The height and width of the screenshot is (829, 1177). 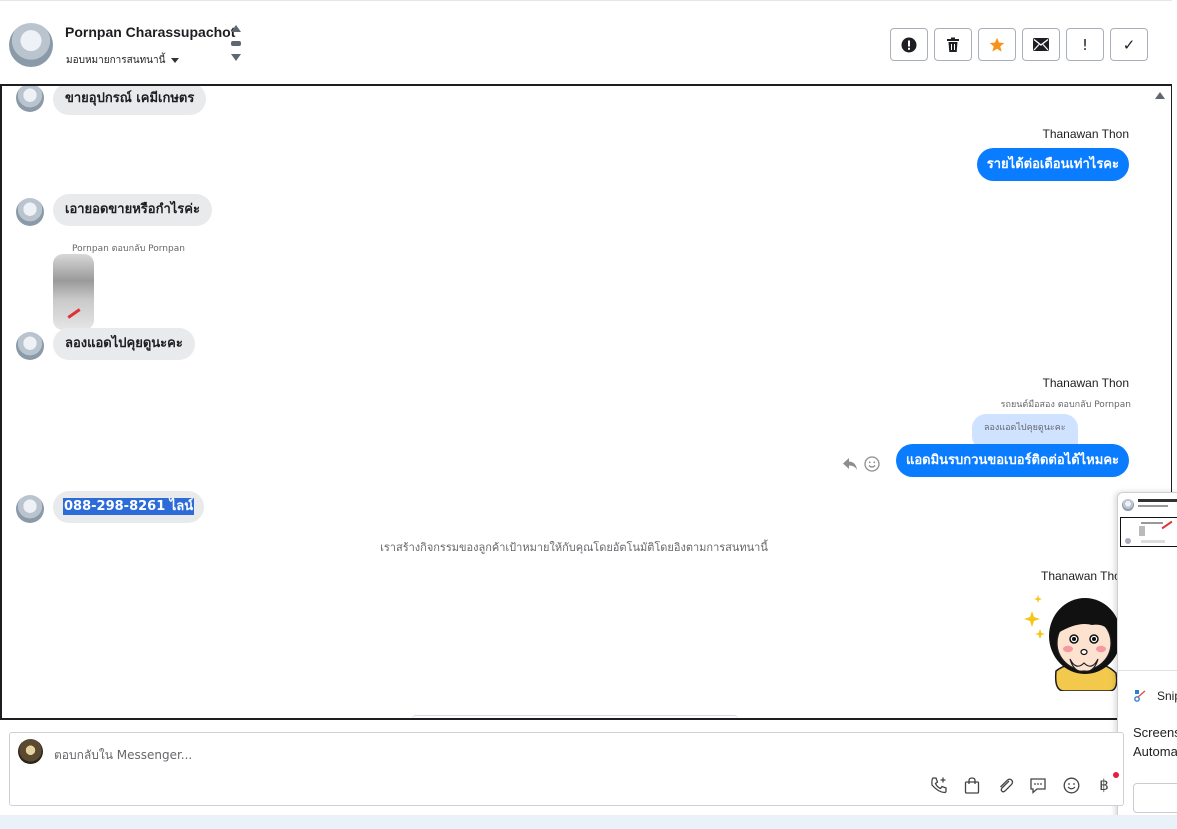 I want to click on arrow-up-icon, so click(x=236, y=28).